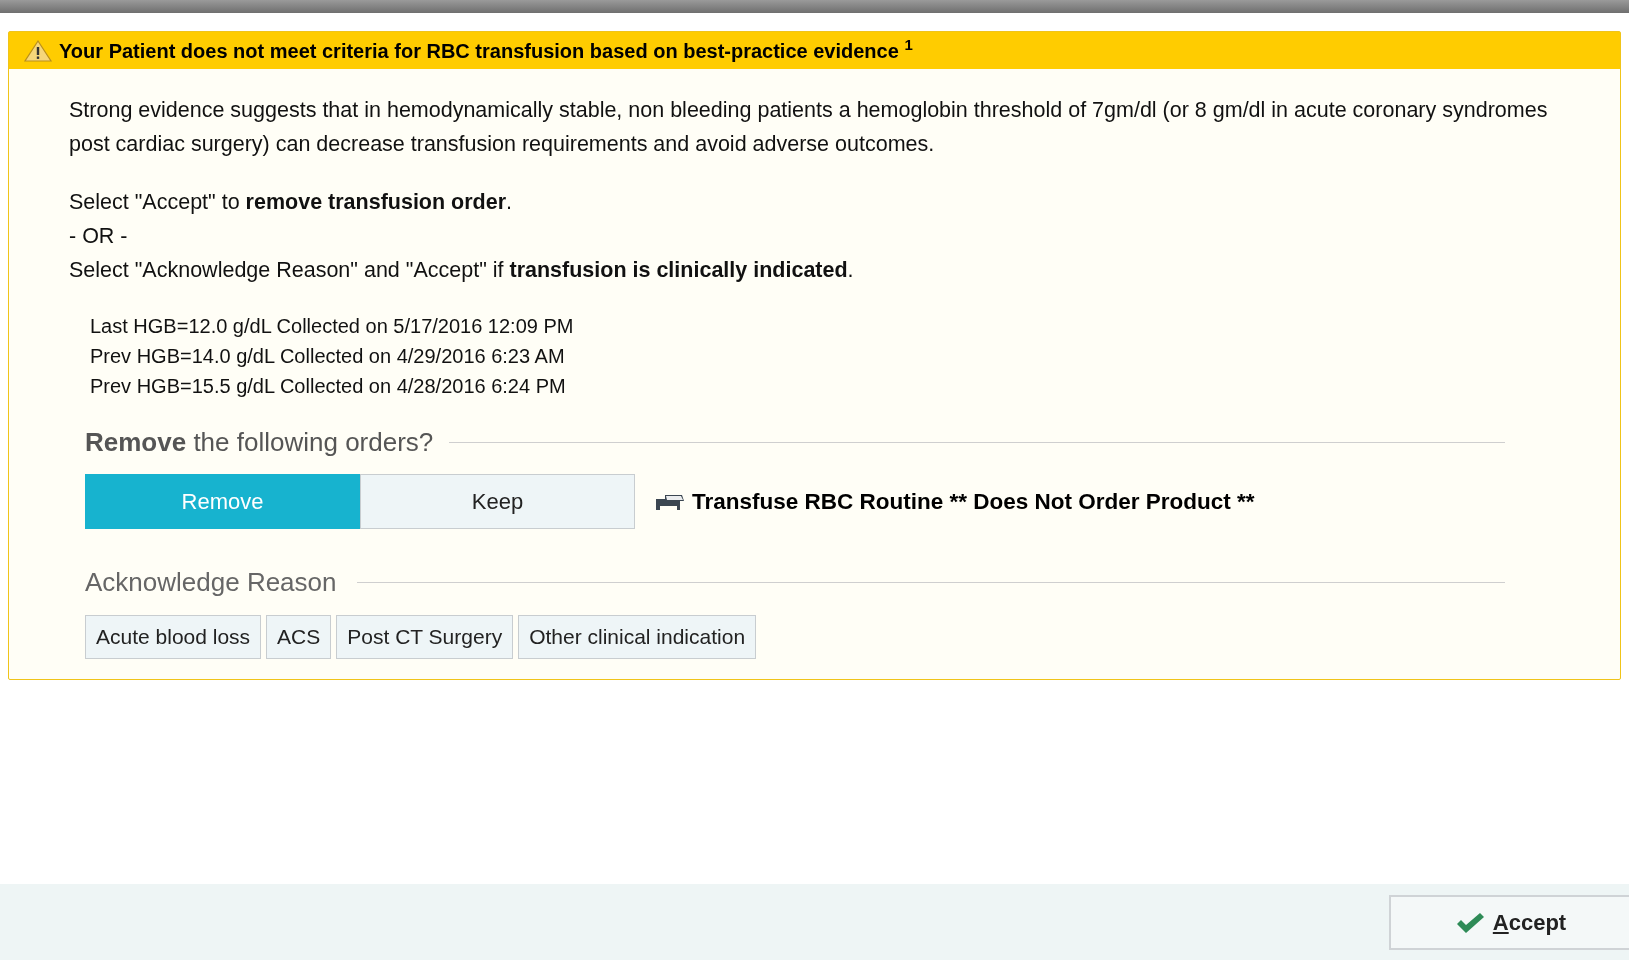 The height and width of the screenshot is (960, 1629). Describe the element at coordinates (98, 236) in the screenshot. I see `instruction-line: - OR -` at that location.